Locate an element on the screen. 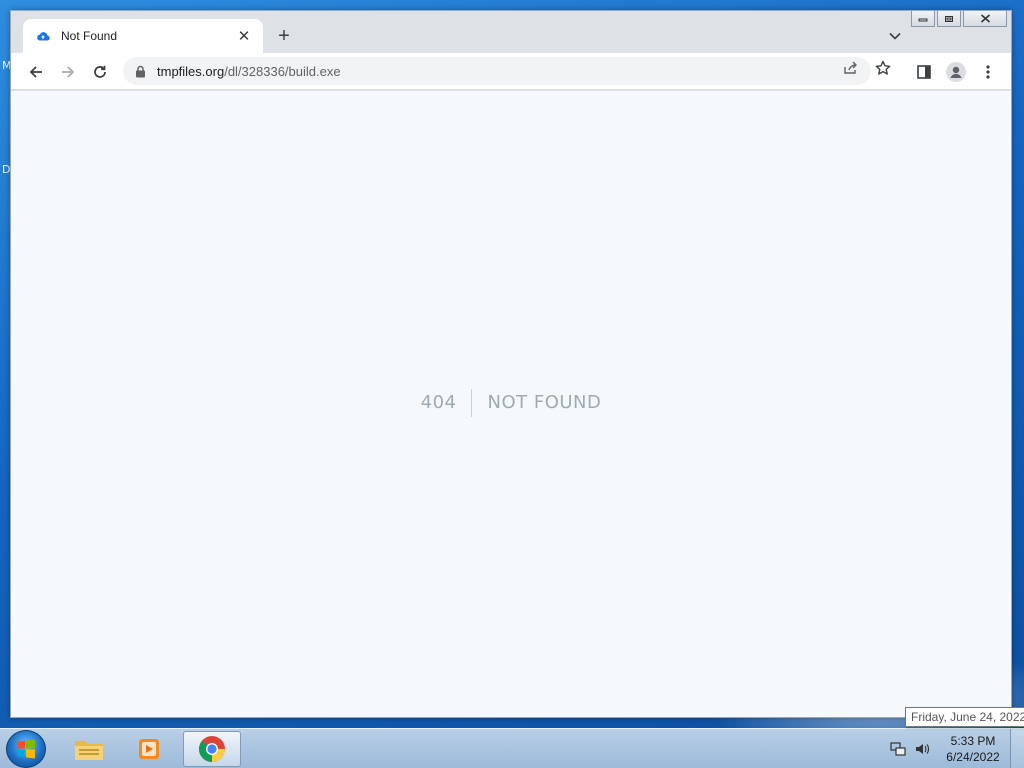 The image size is (1024, 768). url-path: /dl/328336/build.exe is located at coordinates (282, 71).